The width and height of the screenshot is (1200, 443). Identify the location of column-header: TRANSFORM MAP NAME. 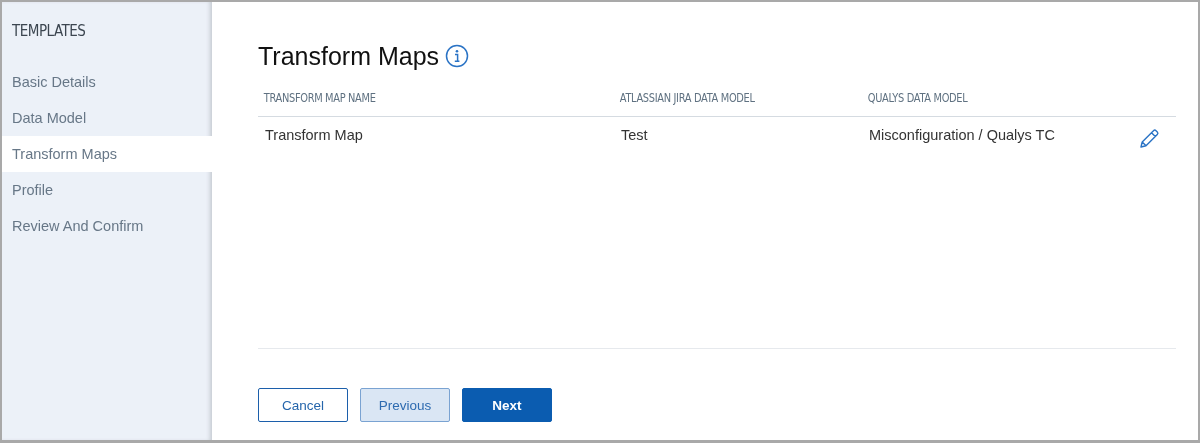
(319, 98).